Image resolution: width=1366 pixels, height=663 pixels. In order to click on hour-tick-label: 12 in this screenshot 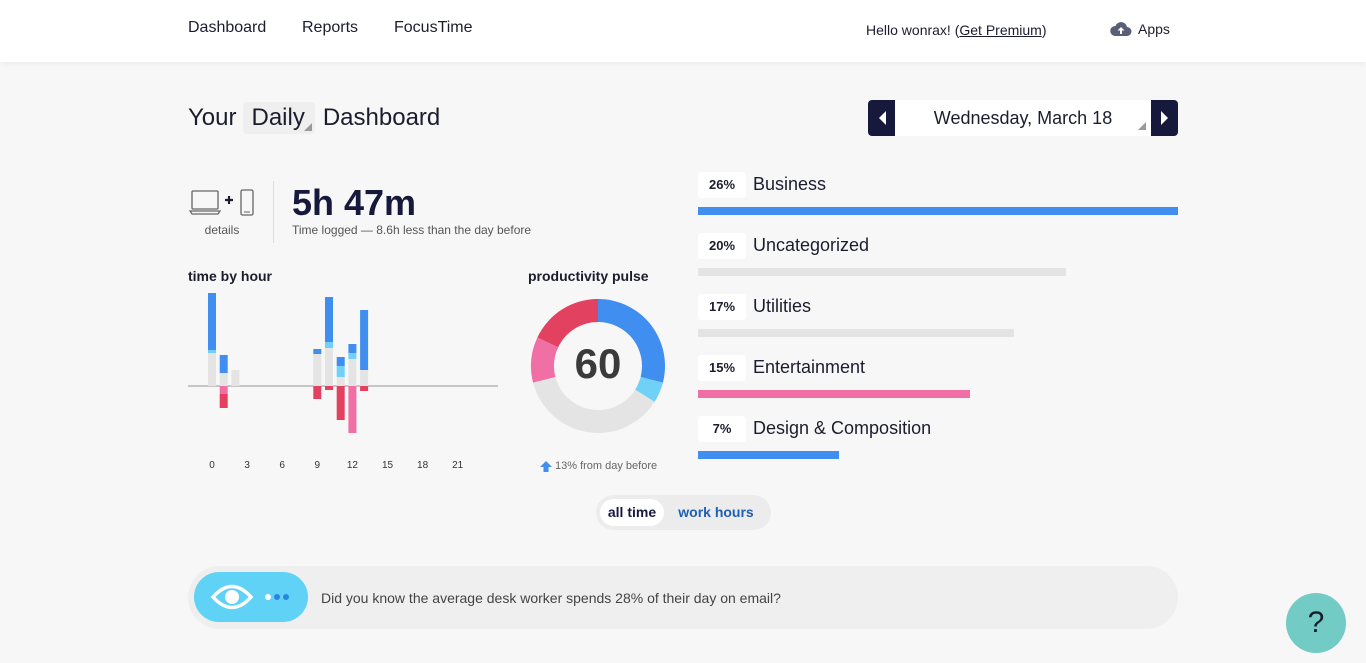, I will do `click(352, 465)`.